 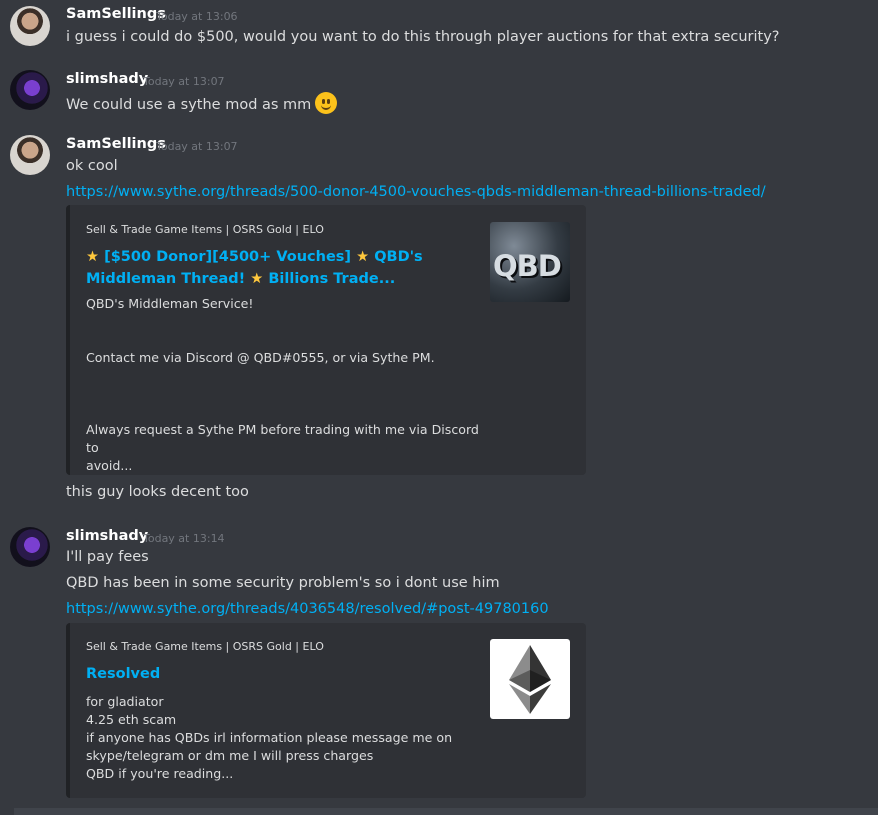 I want to click on ethereum-icon, so click(x=530, y=679).